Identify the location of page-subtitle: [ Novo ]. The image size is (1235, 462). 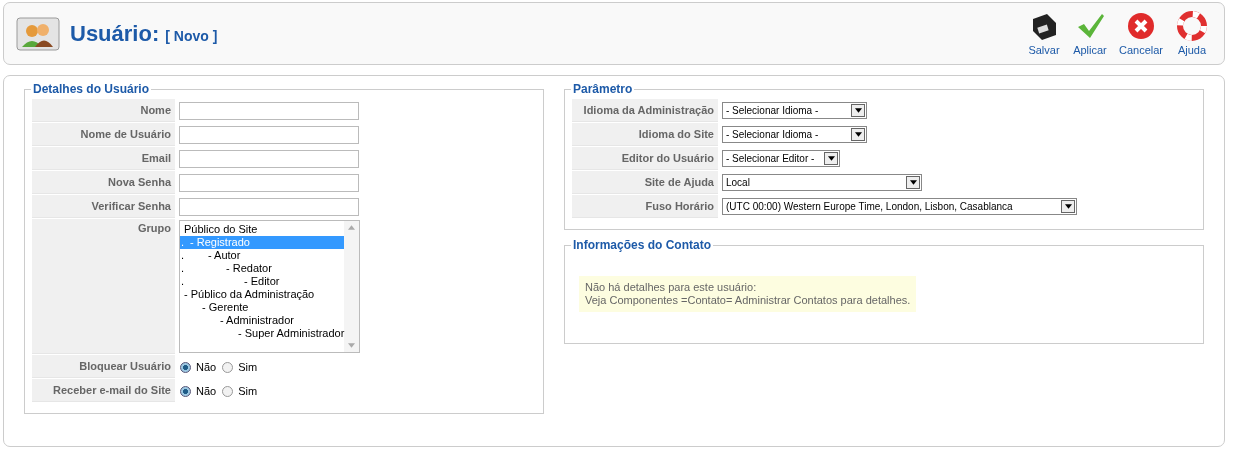
(191, 36).